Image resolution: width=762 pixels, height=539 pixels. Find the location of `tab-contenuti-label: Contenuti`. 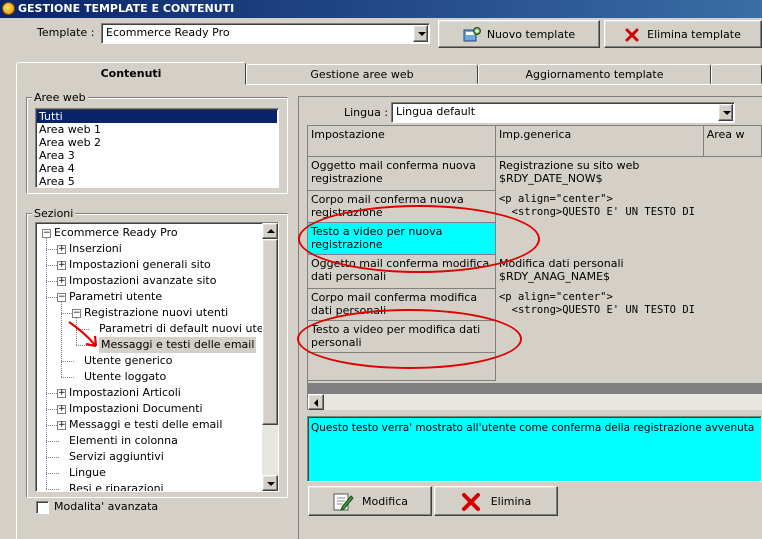

tab-contenuti-label: Contenuti is located at coordinates (131, 73).